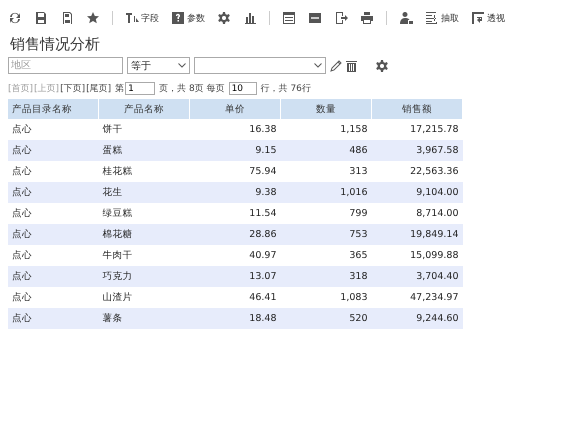 This screenshot has height=439, width=565. I want to click on region-field: 地区, so click(65, 65).